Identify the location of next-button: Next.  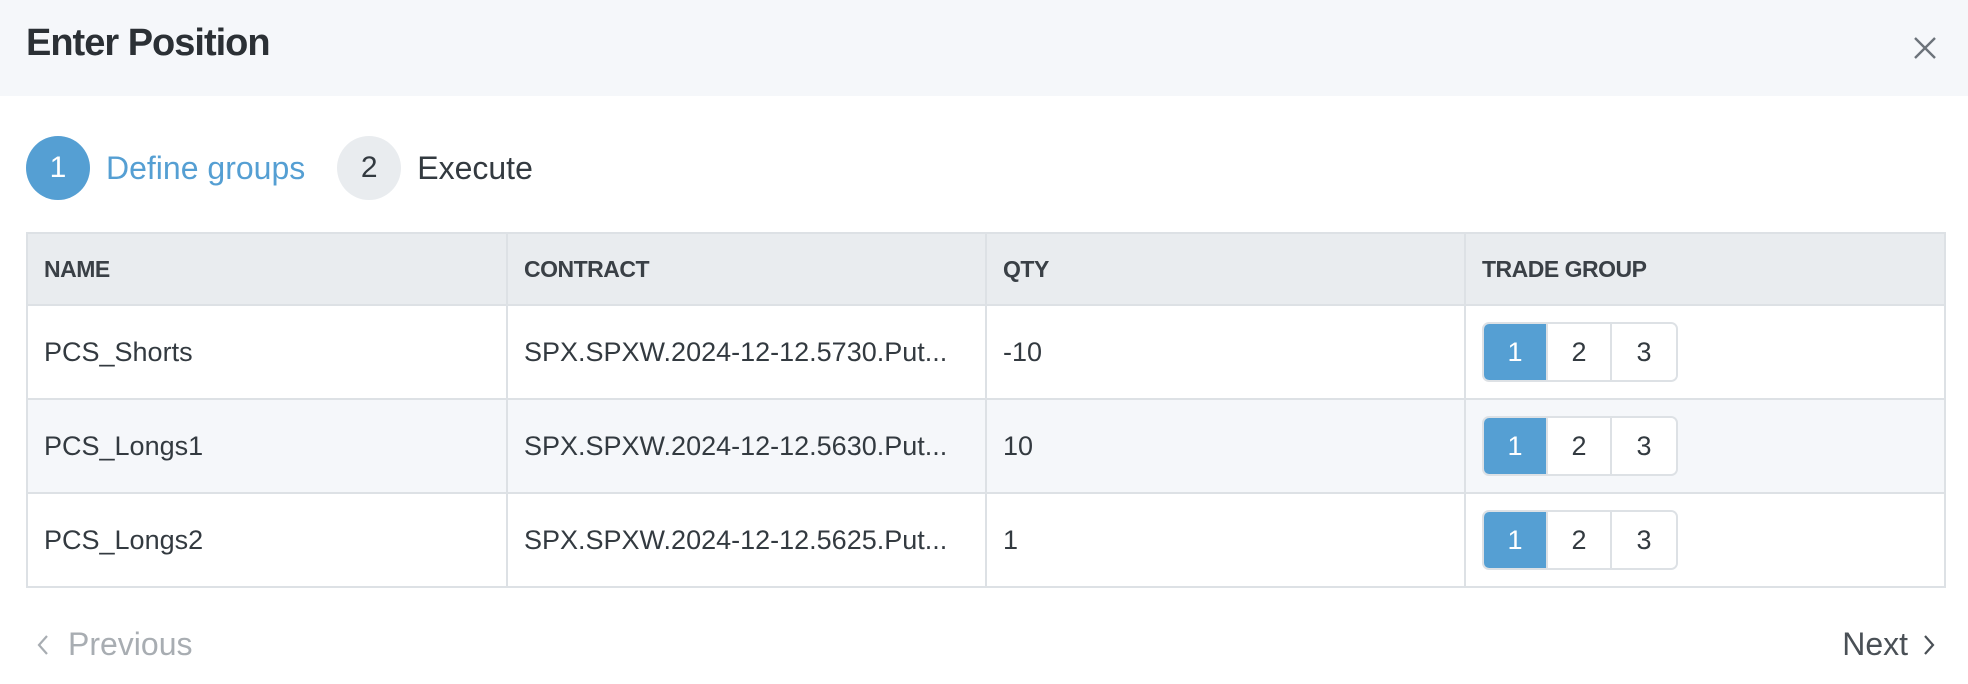
(1890, 644).